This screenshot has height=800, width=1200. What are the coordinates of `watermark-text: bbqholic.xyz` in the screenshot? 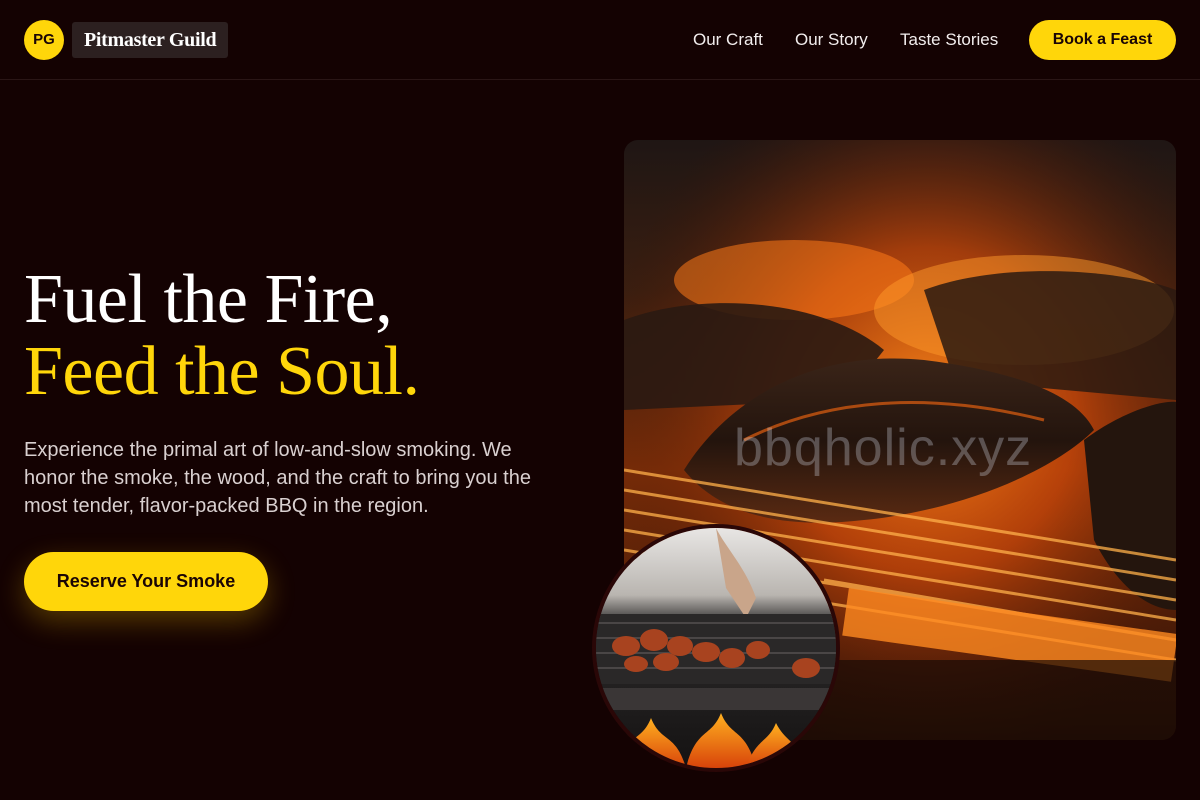 It's located at (883, 448).